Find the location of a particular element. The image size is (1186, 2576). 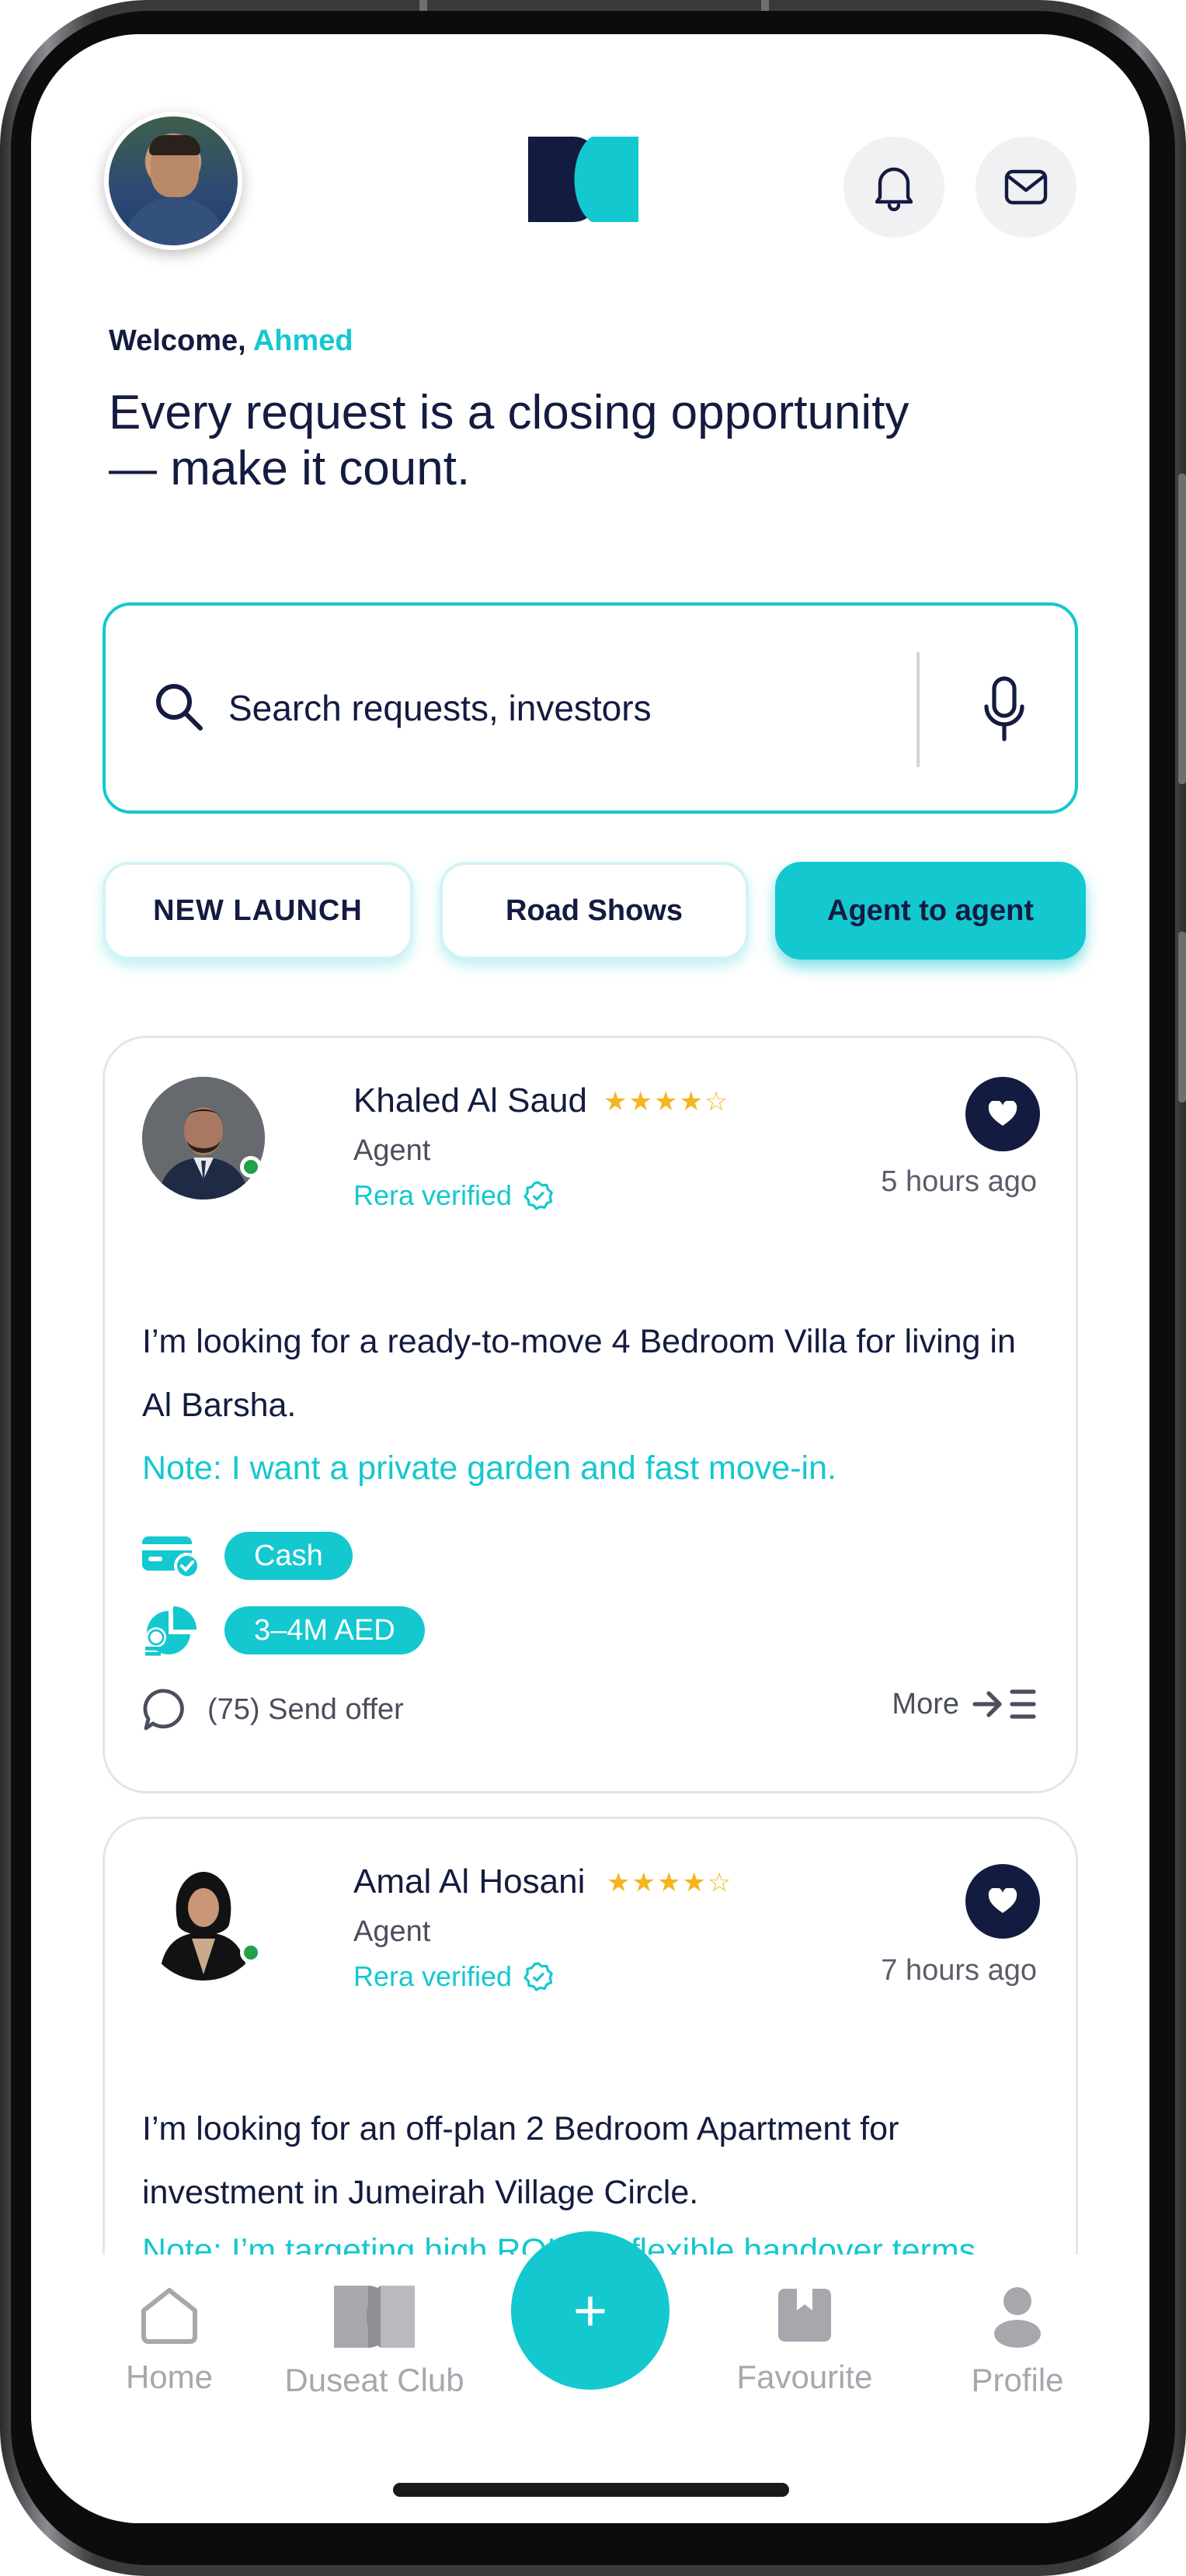

nav-home-label: Home is located at coordinates (169, 2377).